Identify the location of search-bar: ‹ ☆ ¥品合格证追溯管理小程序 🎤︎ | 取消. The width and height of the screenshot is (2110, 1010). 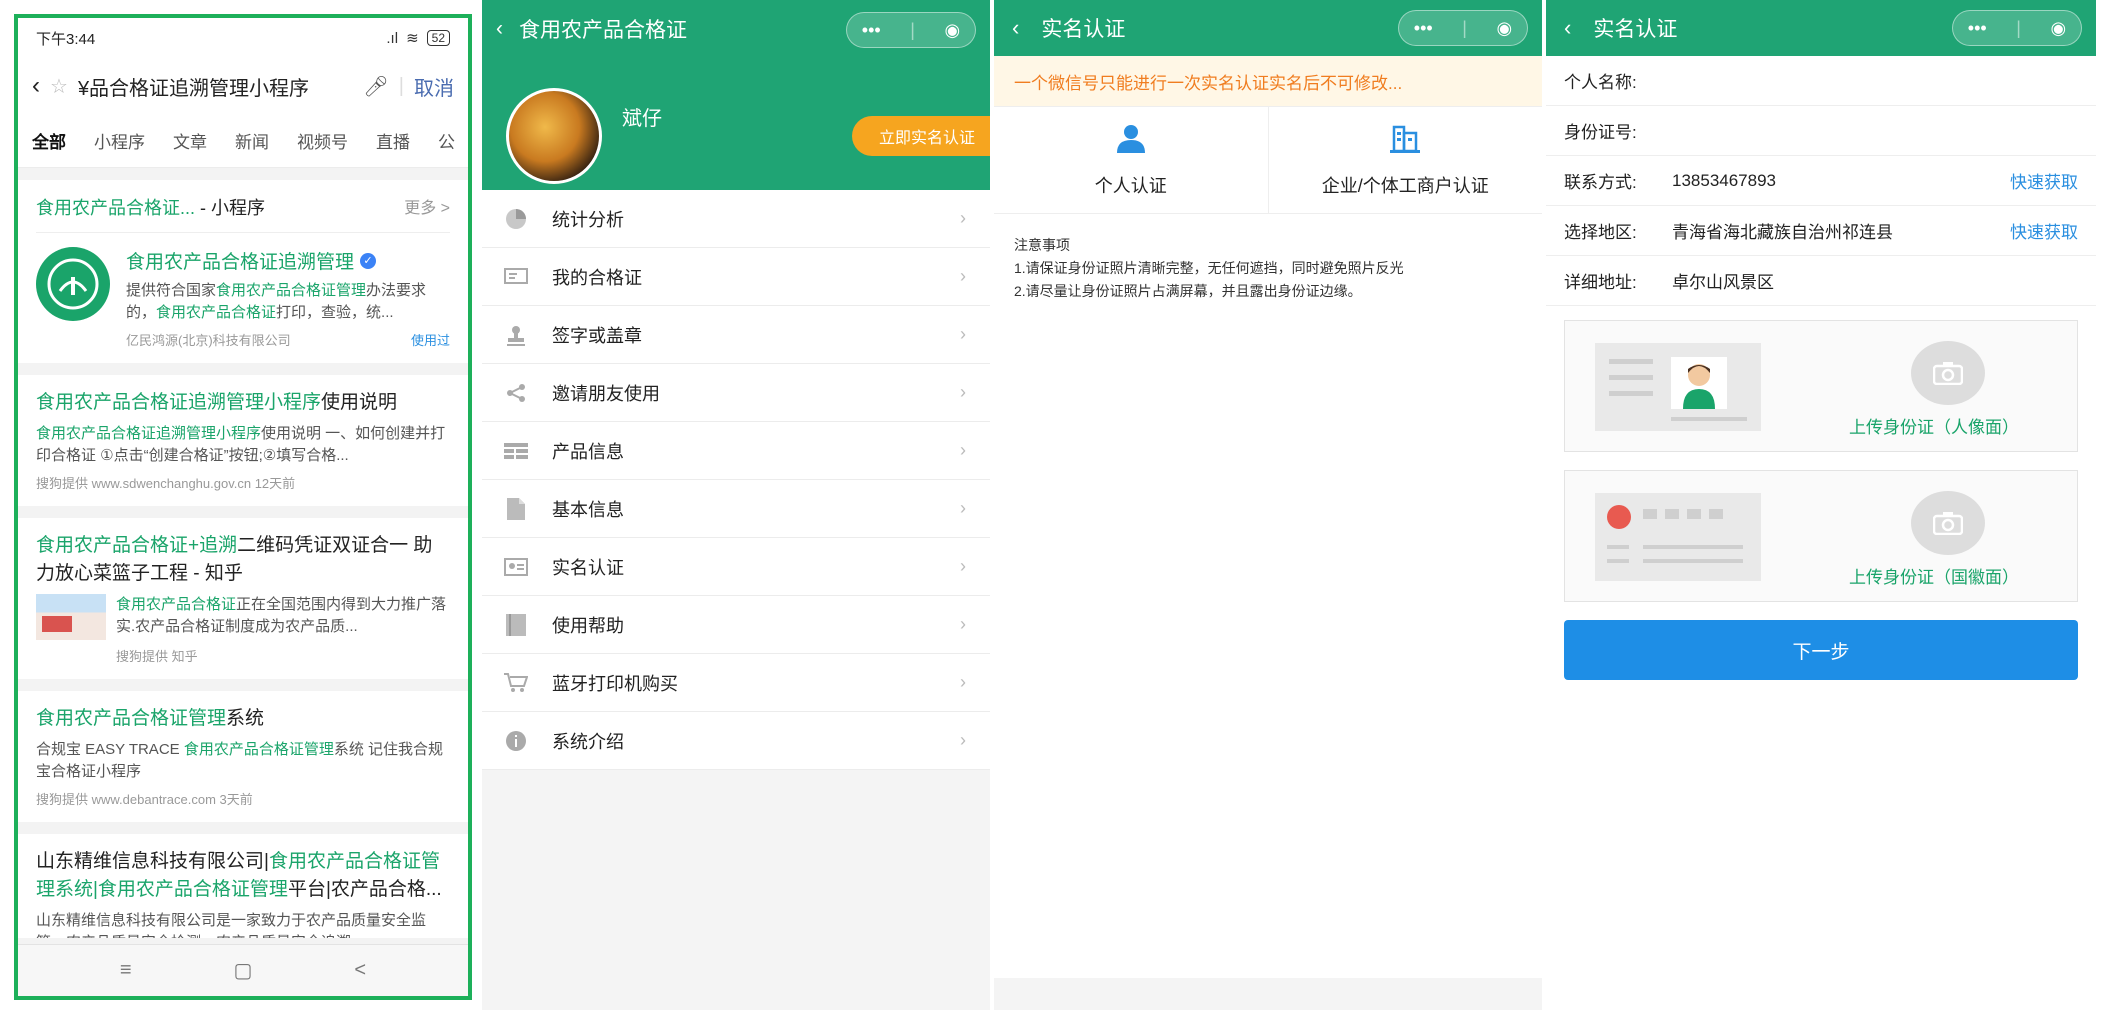
(243, 86).